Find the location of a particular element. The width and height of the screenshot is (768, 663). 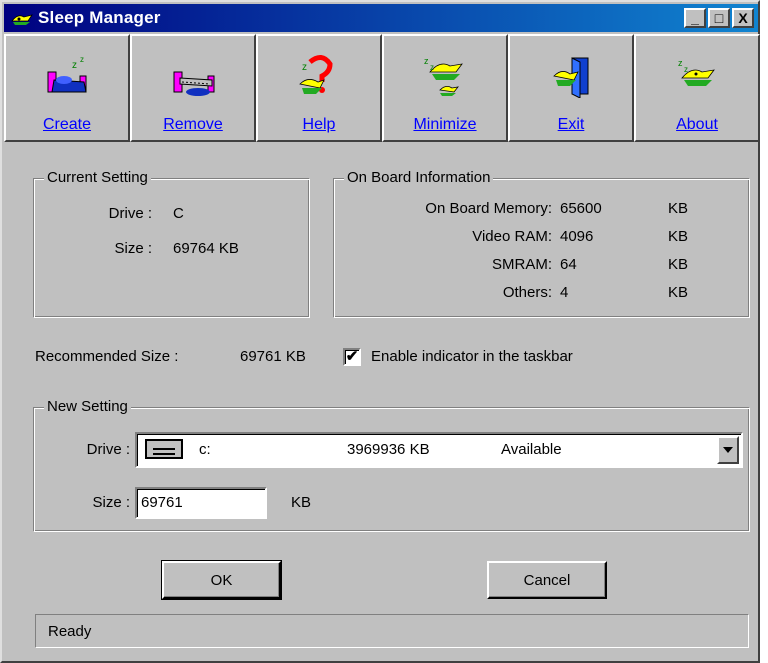

maximize-window-button: □ is located at coordinates (719, 18).